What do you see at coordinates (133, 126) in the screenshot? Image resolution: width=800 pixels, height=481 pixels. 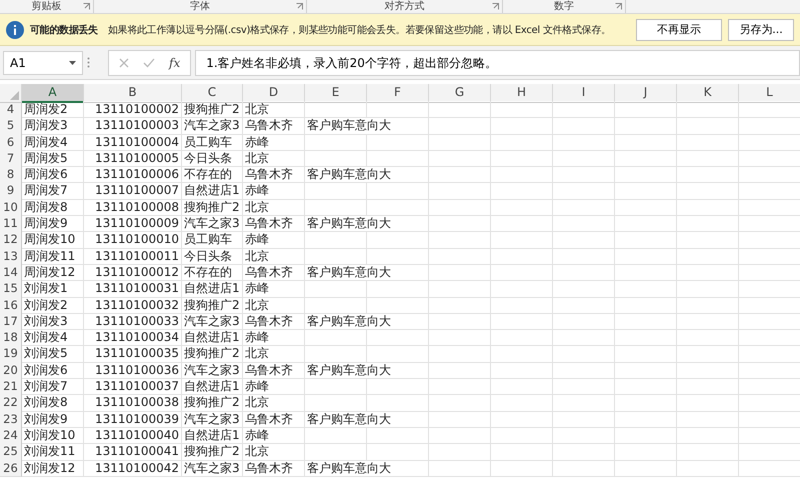 I see `table-cell: 13110100003` at bounding box center [133, 126].